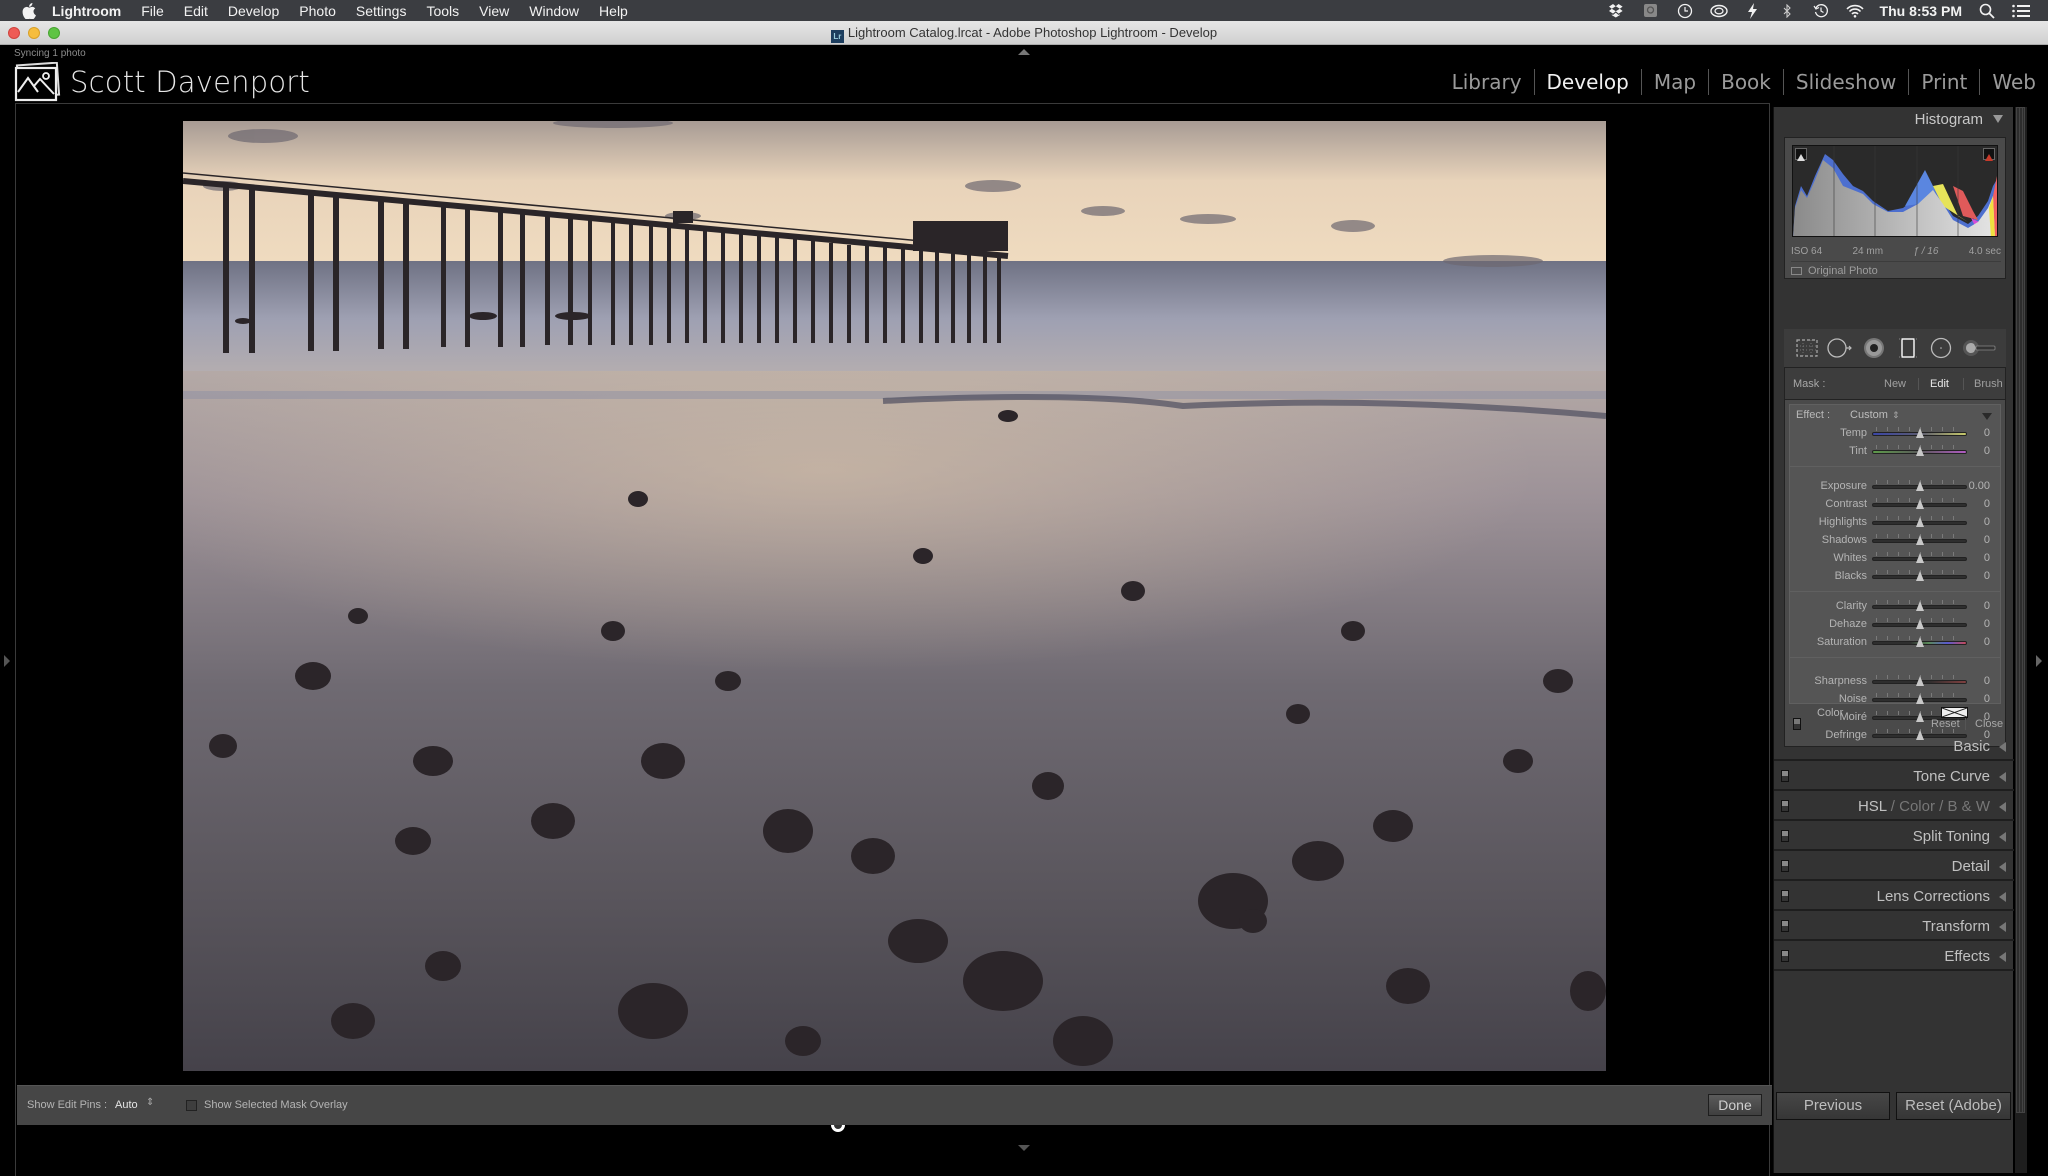  Describe the element at coordinates (2039, 661) in the screenshot. I see `show-right-panel-arrow-icon` at that location.